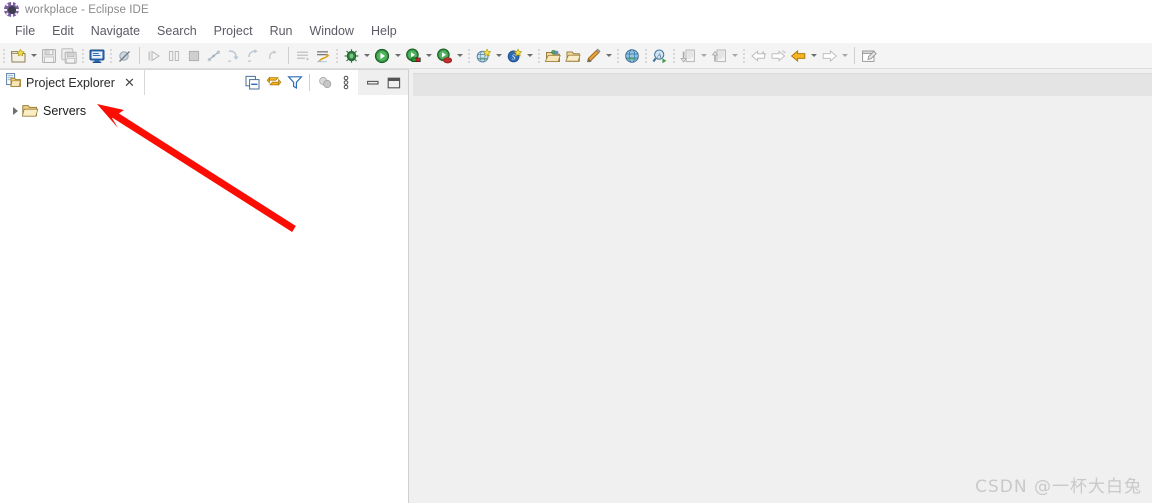 The width and height of the screenshot is (1152, 503). Describe the element at coordinates (829, 56) in the screenshot. I see `next-edit-location-icon` at that location.